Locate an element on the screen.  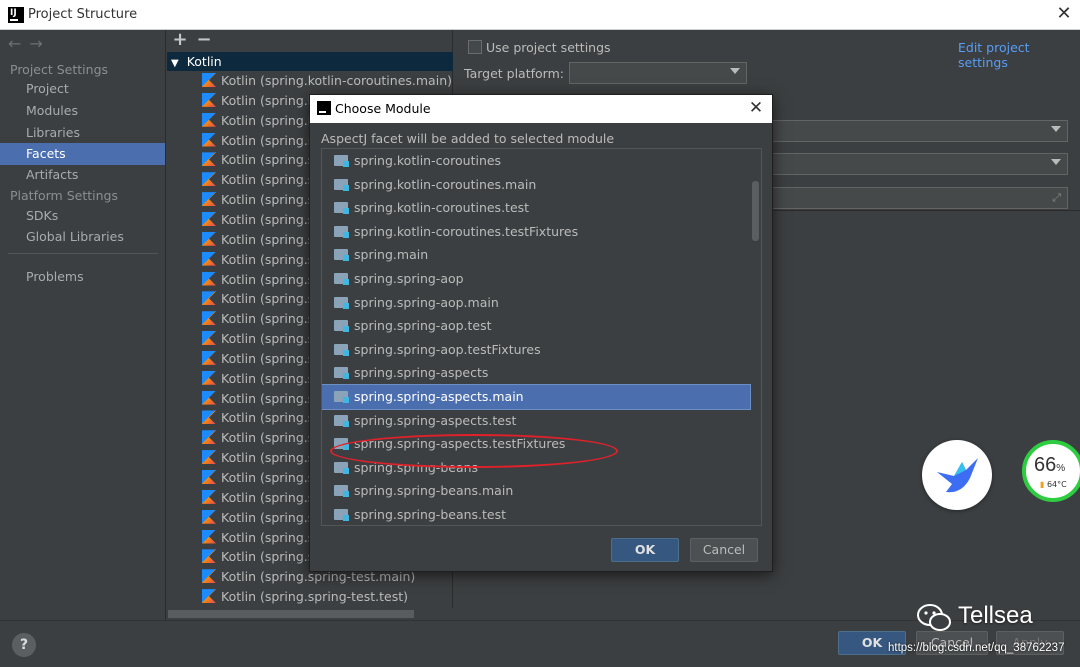
tree-root-kotlin: ▼ Kotlin is located at coordinates (310, 61).